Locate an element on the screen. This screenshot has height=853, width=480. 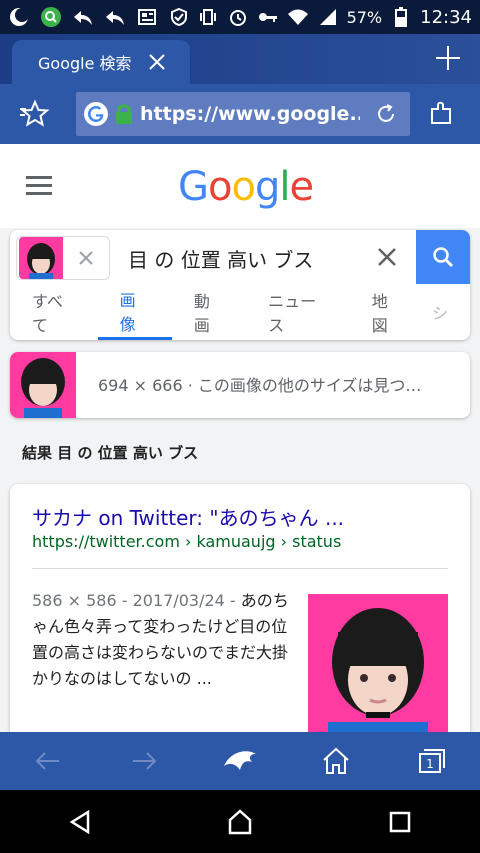
forward-arrow-icon is located at coordinates (145, 761).